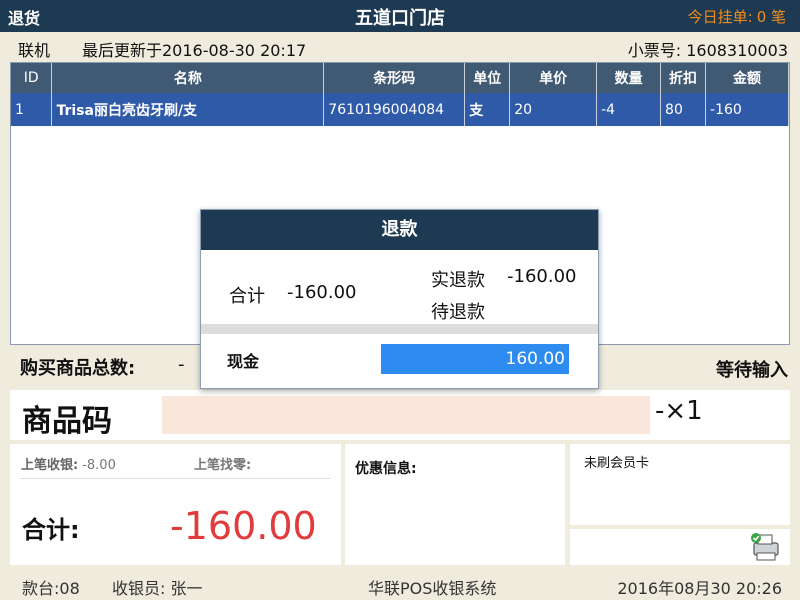 The image size is (800, 600). Describe the element at coordinates (399, 329) in the screenshot. I see `dialog-divider` at that location.